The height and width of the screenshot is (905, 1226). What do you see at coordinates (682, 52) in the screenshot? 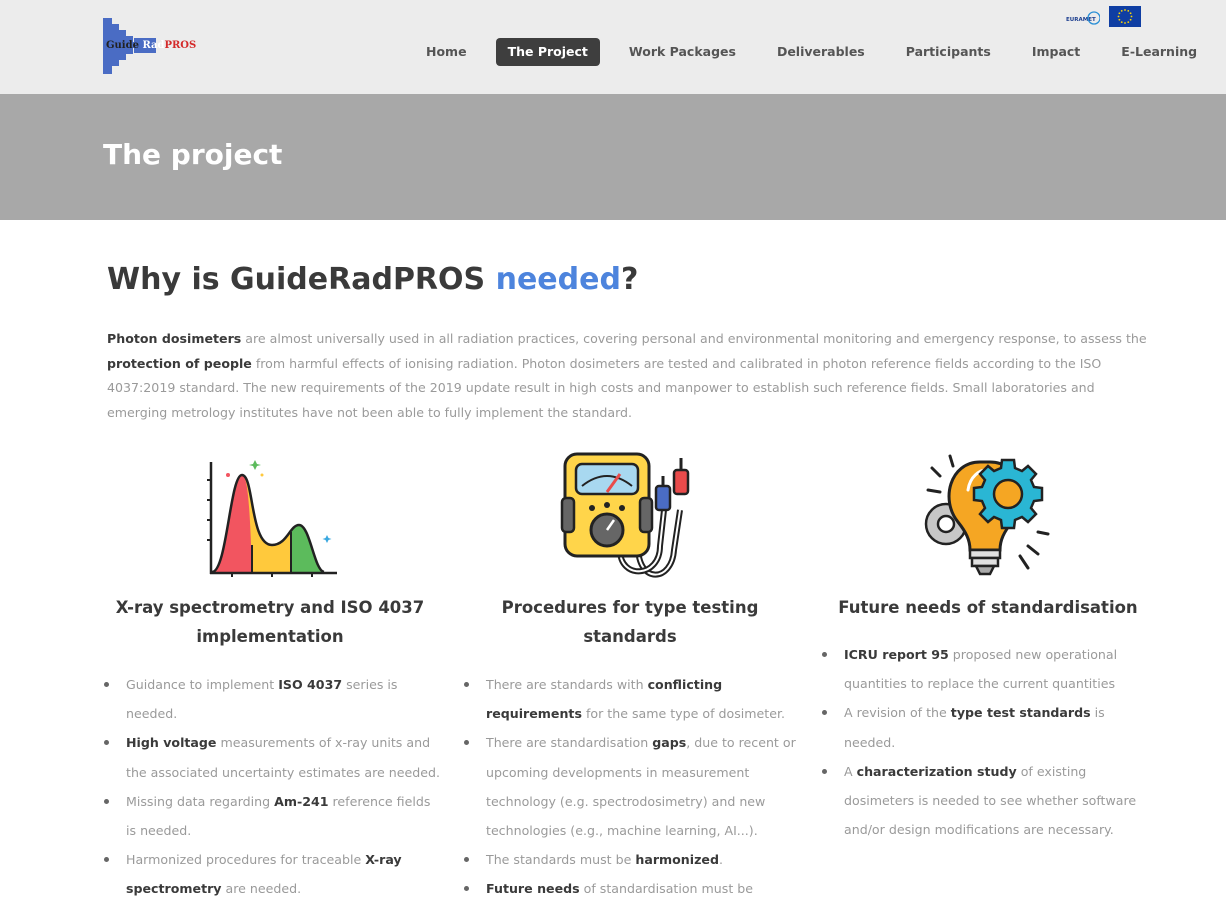
I see `nav-work-packages: Work Packages` at bounding box center [682, 52].